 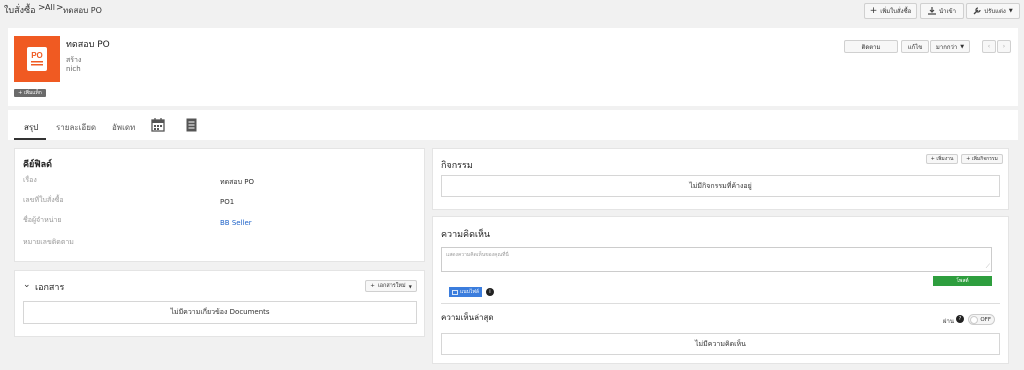 I want to click on info-icon: i, so click(x=490, y=292).